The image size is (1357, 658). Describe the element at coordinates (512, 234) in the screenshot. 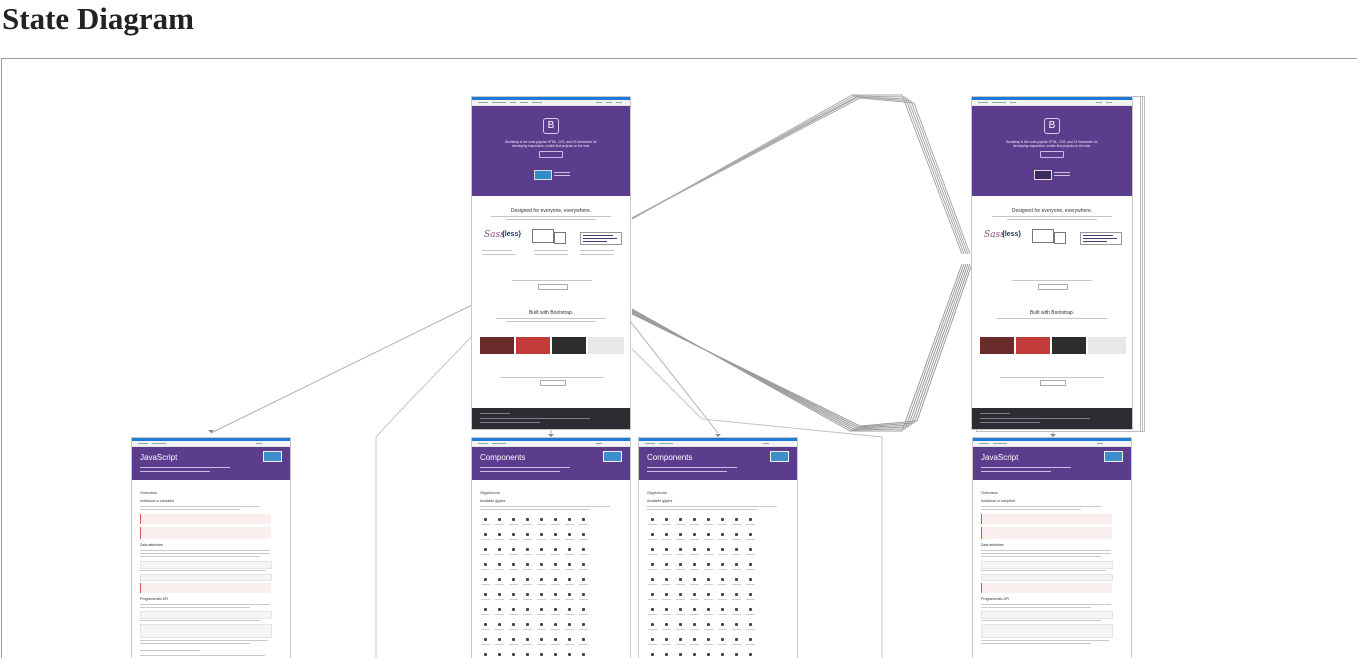

I see `less-logo: {less}` at that location.